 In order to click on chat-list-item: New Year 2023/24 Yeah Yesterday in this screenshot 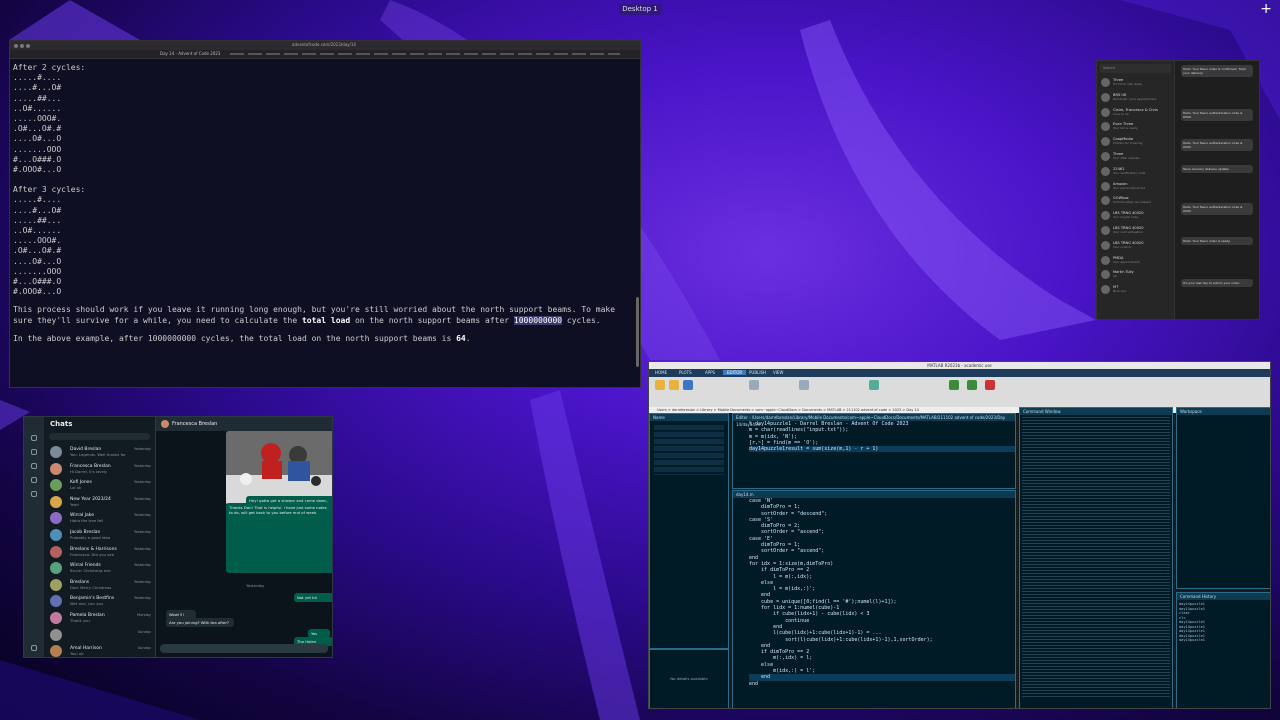, I will do `click(99, 502)`.